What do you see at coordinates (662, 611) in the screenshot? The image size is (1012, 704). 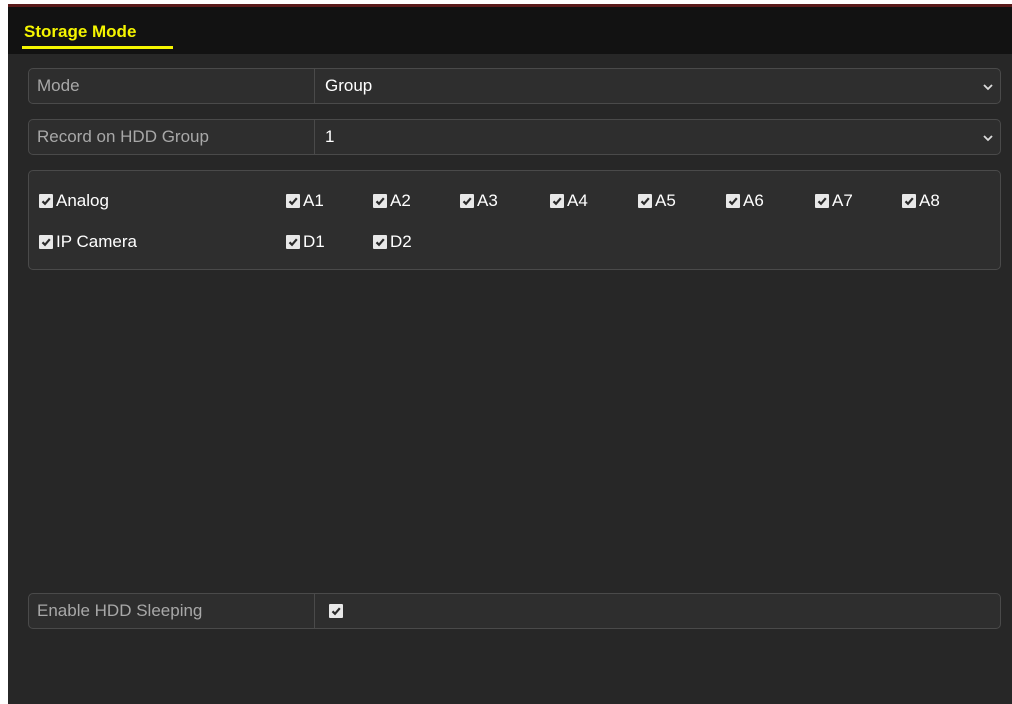 I see `hdd-sleeping-value` at bounding box center [662, 611].